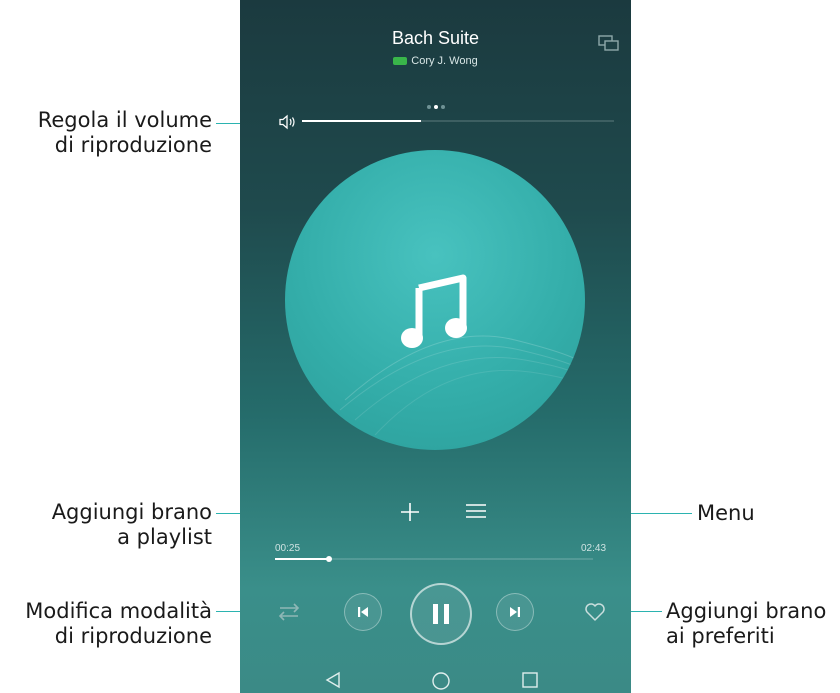  Describe the element at coordinates (288, 124) in the screenshot. I see `volume-icon` at that location.